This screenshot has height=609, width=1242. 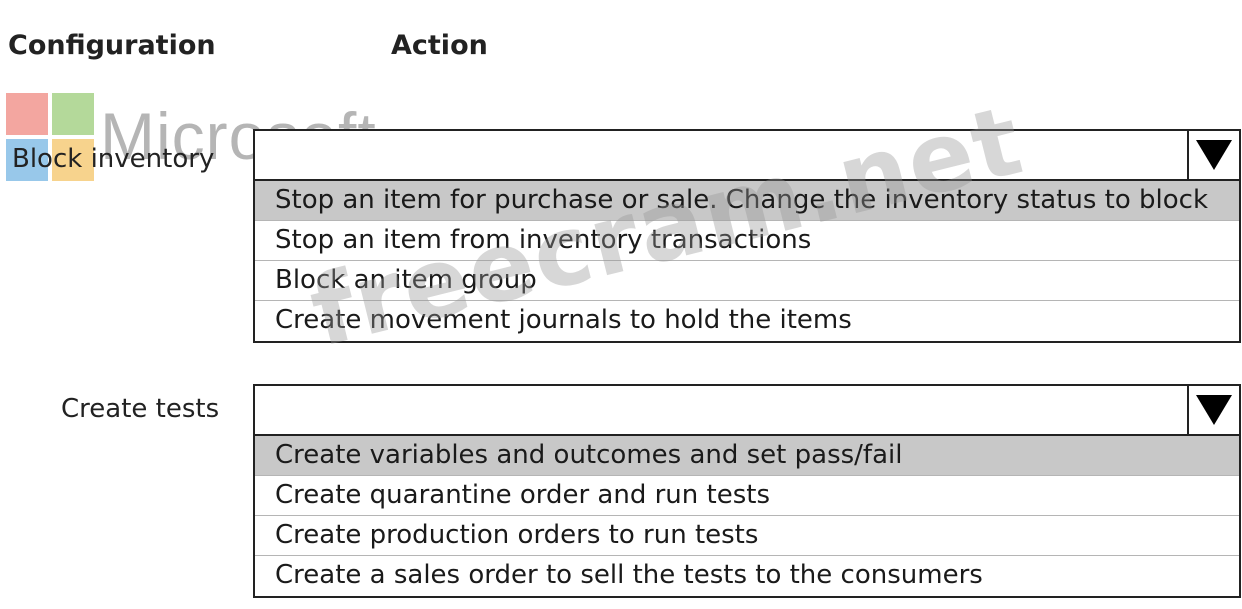 What do you see at coordinates (439, 45) in the screenshot?
I see `action-header: Action` at bounding box center [439, 45].